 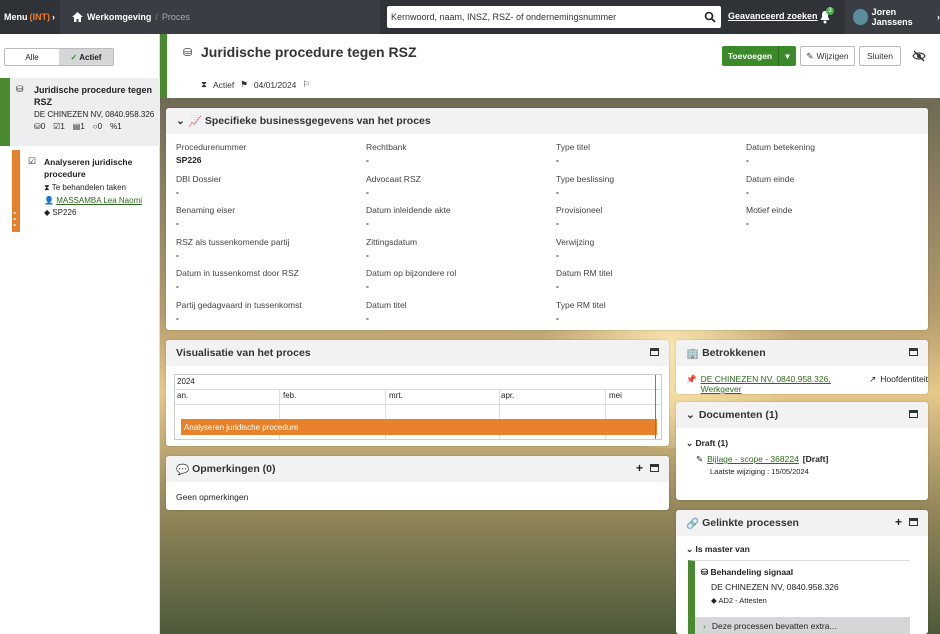 What do you see at coordinates (220, 17) in the screenshot?
I see `breadcrumb: Werkomgeving / Proces` at bounding box center [220, 17].